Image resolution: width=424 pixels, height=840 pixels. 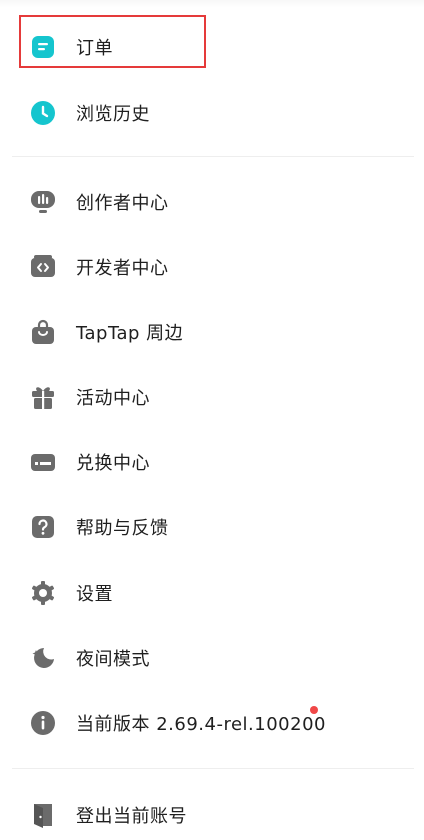 I want to click on menu-item-version: 当前版本 2.69.4-rel.100200, so click(x=212, y=723).